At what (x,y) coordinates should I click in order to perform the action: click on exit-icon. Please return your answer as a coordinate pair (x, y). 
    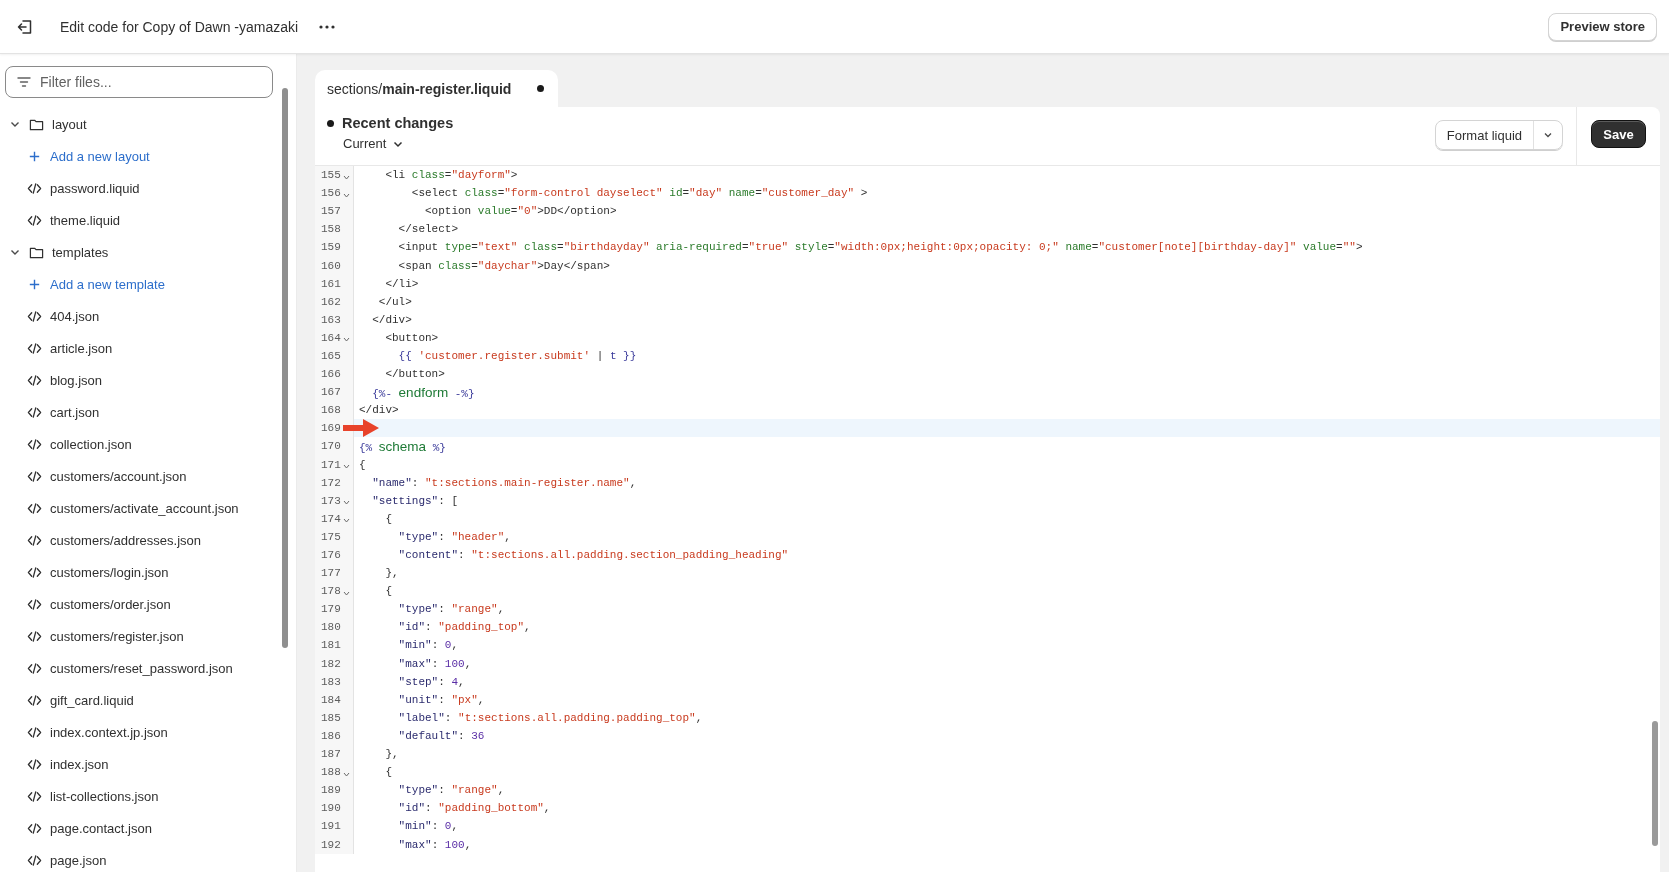
    Looking at the image, I should click on (25, 26).